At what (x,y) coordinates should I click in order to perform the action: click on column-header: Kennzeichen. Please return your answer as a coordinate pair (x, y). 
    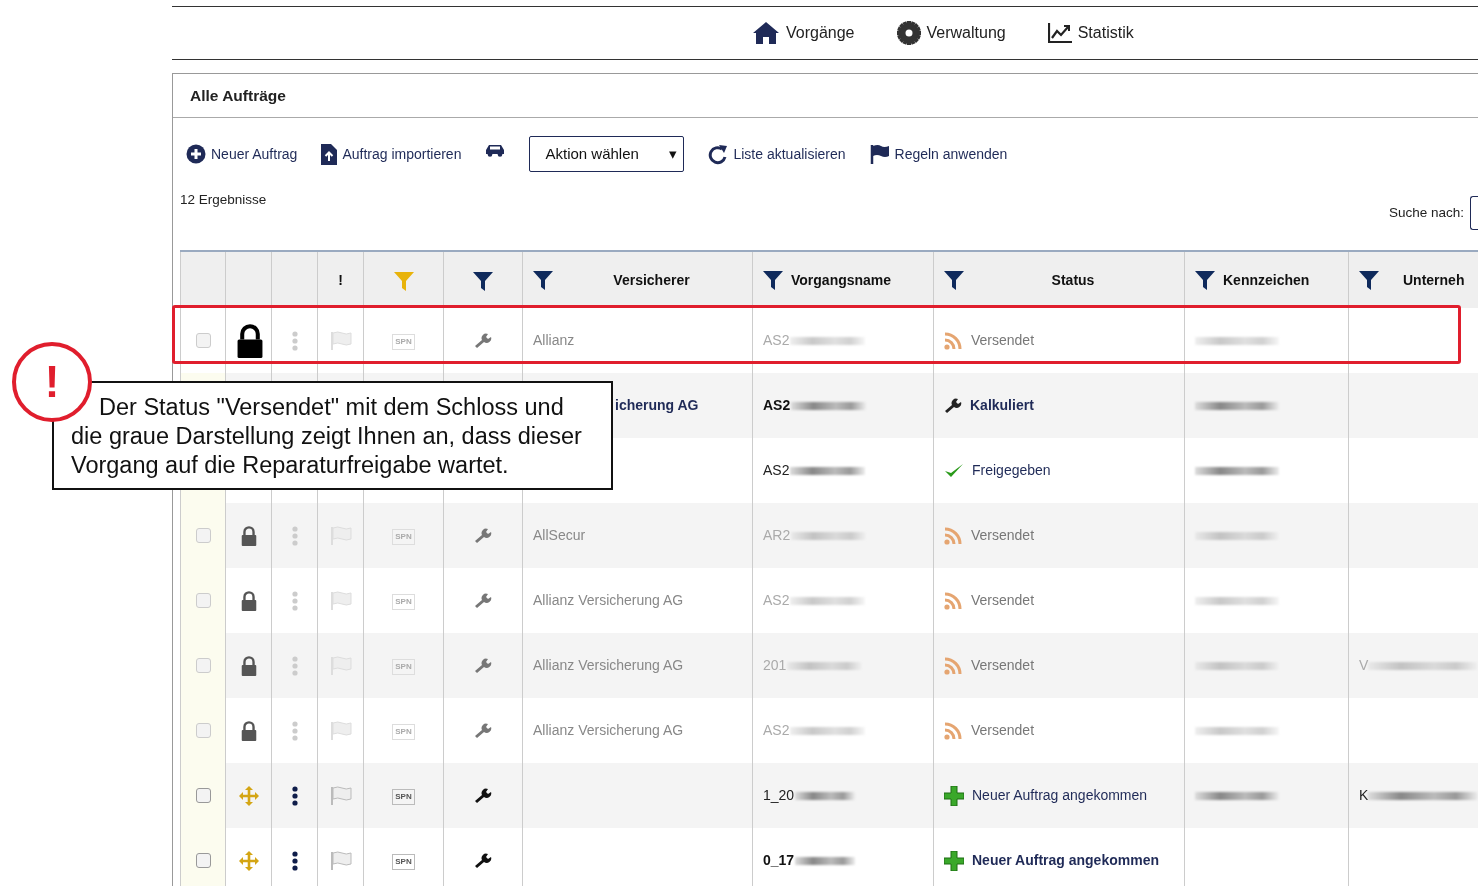
    Looking at the image, I should click on (1266, 280).